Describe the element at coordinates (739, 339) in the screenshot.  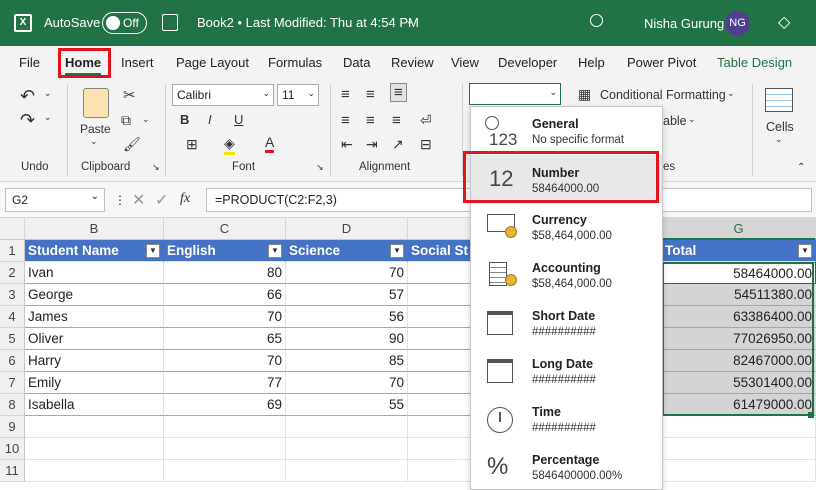
I see `table-cell-total: 77026950.00` at that location.